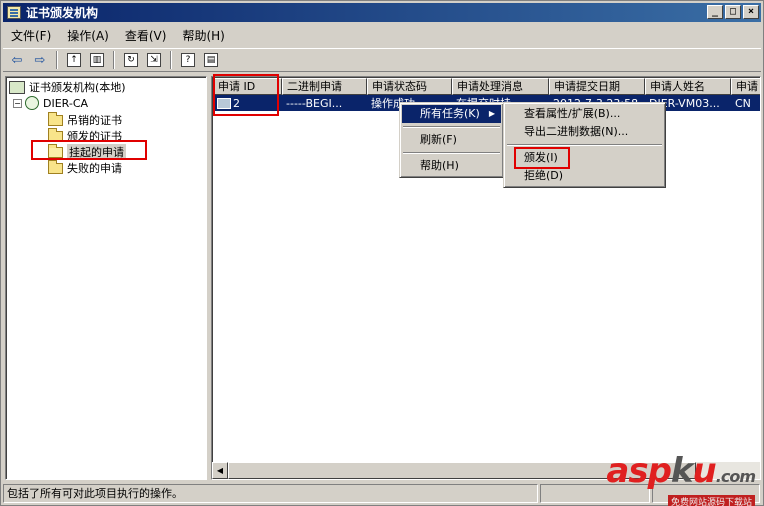 This screenshot has height=506, width=764. I want to click on back-arrow-icon: ⇦, so click(17, 60).